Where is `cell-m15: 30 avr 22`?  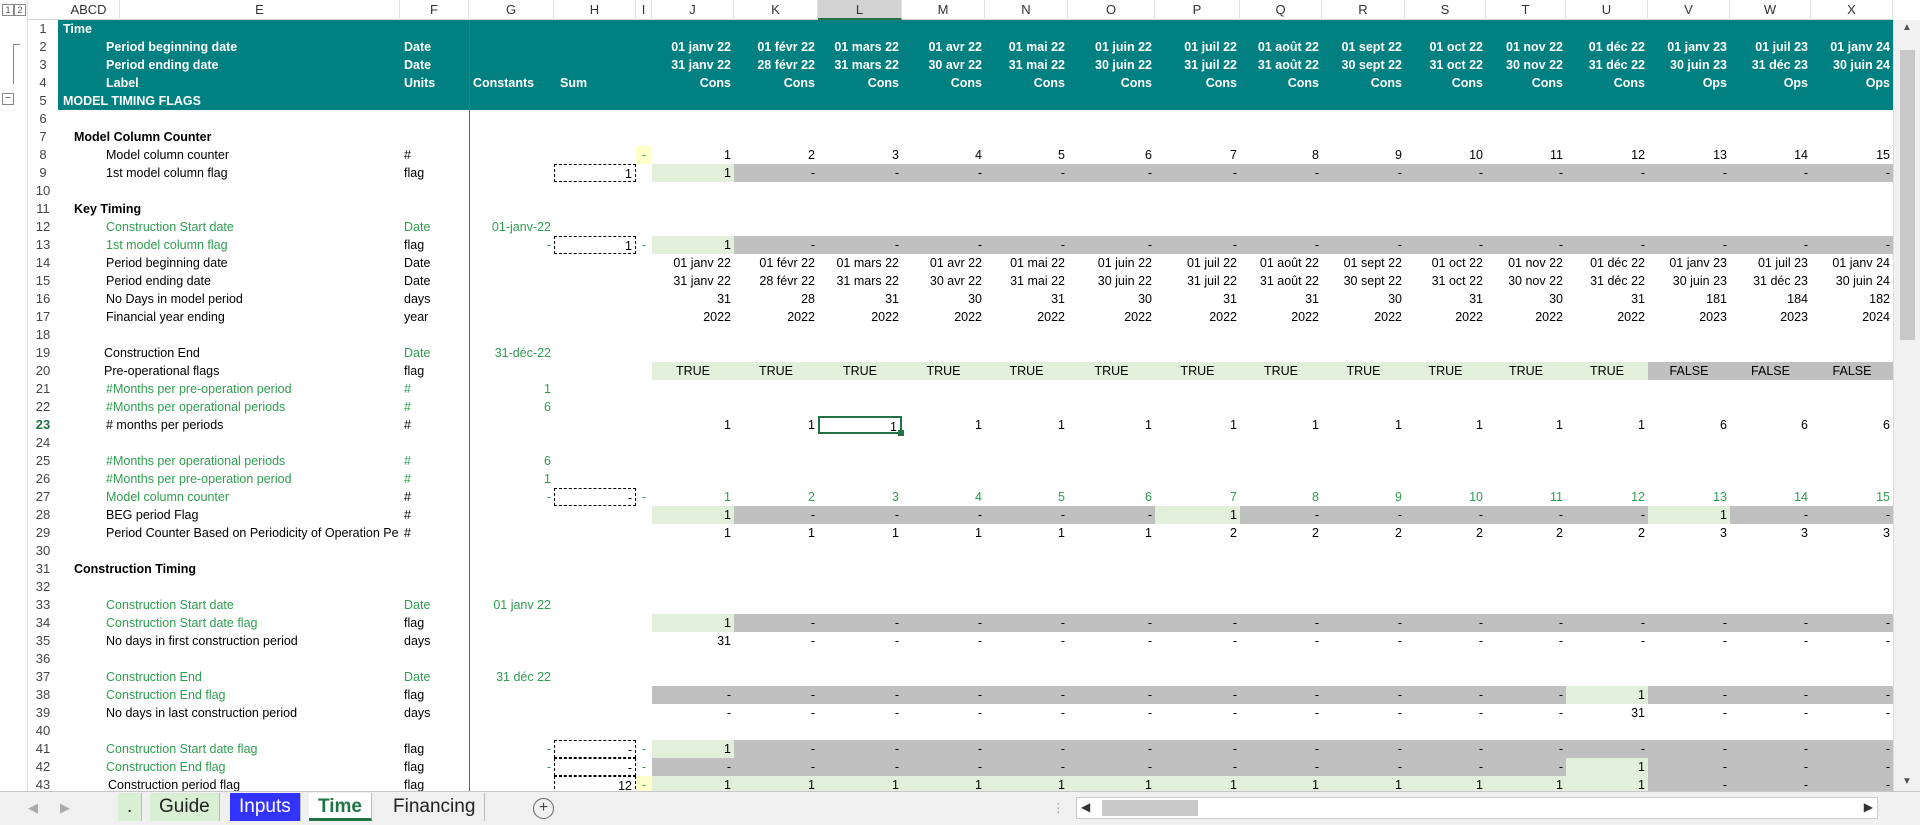 cell-m15: 30 avr 22 is located at coordinates (943, 281).